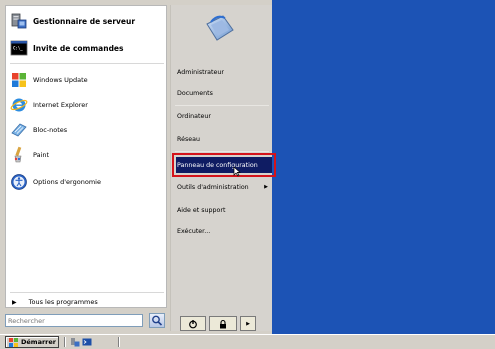  What do you see at coordinates (194, 116) in the screenshot?
I see `menu-item-label: Ordinateur` at bounding box center [194, 116].